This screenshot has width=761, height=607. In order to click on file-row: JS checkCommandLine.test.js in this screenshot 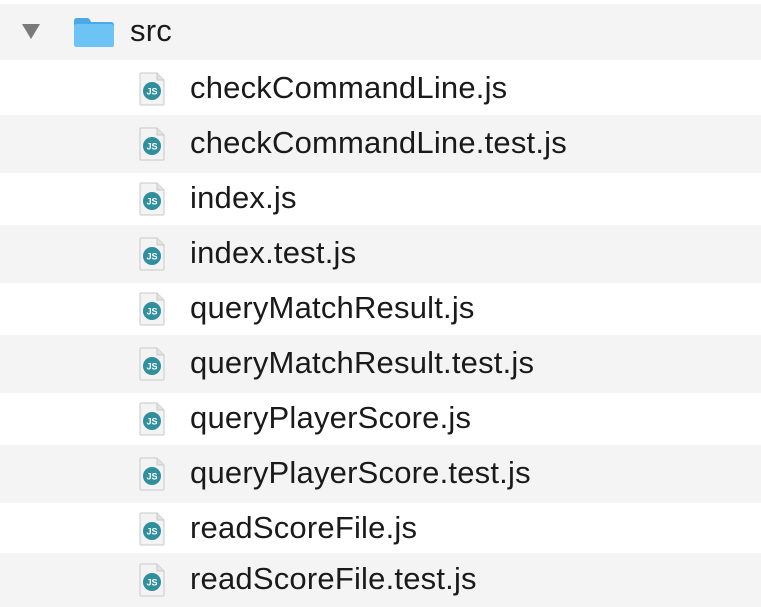, I will do `click(380, 144)`.